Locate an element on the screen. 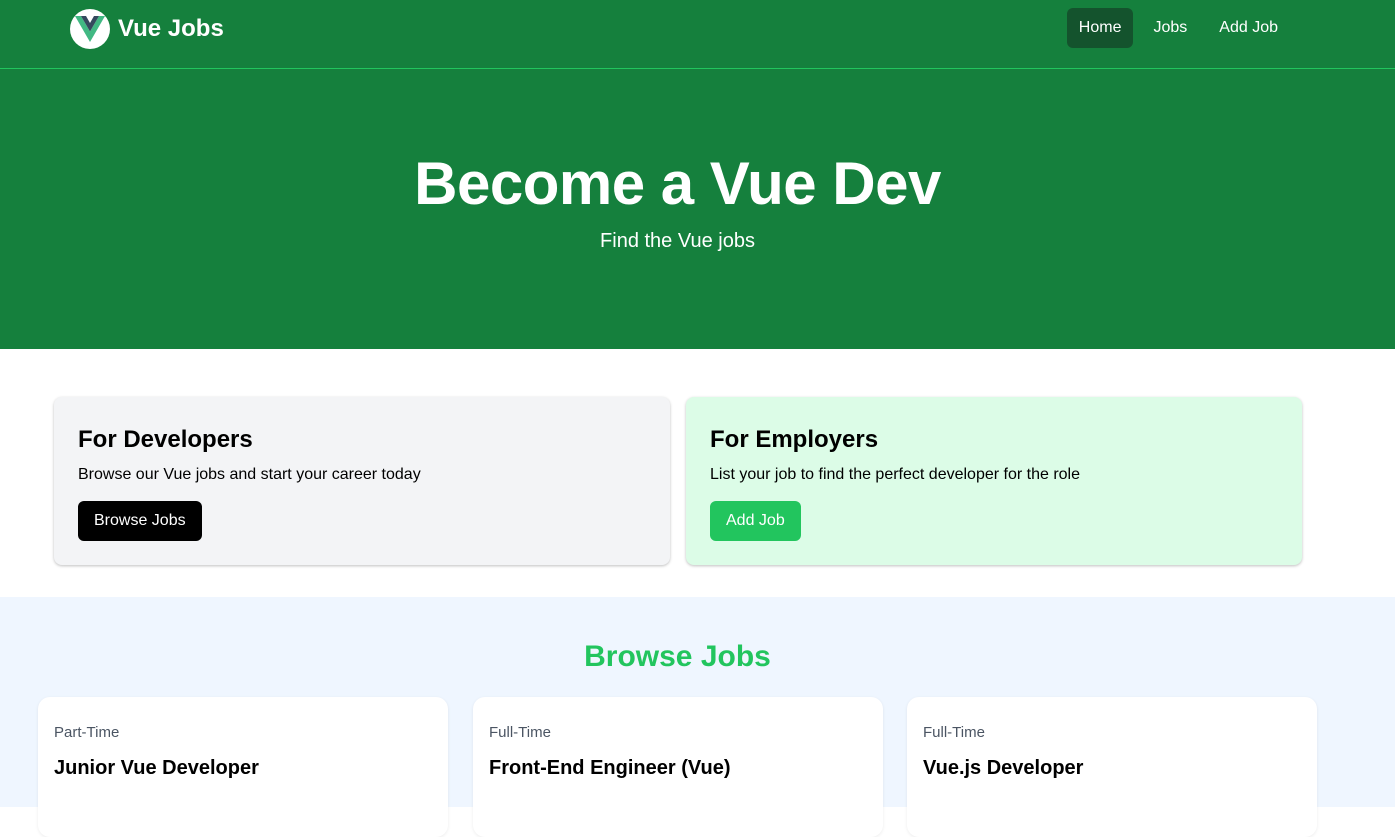 The height and width of the screenshot is (837, 1395). browse-jobs-button: Browse Jobs is located at coordinates (140, 521).